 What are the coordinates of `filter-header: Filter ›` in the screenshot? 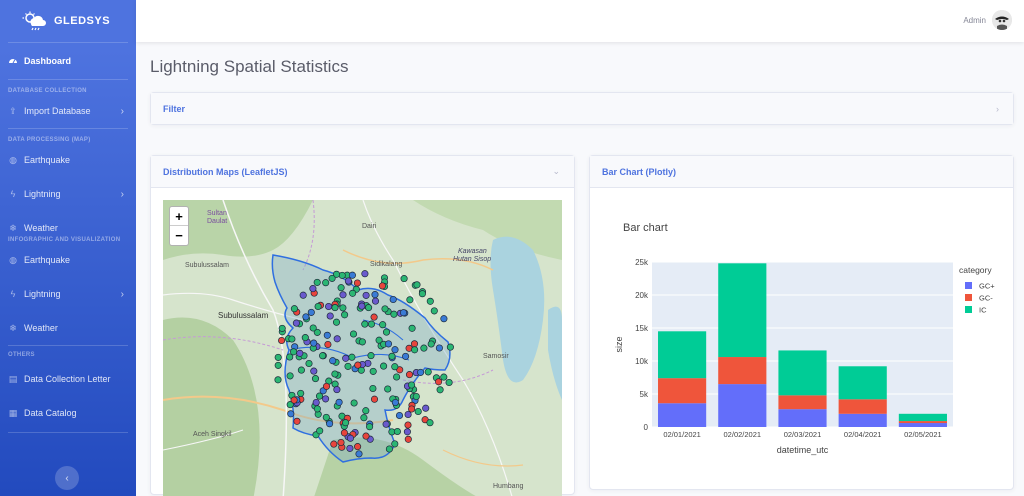 It's located at (582, 108).